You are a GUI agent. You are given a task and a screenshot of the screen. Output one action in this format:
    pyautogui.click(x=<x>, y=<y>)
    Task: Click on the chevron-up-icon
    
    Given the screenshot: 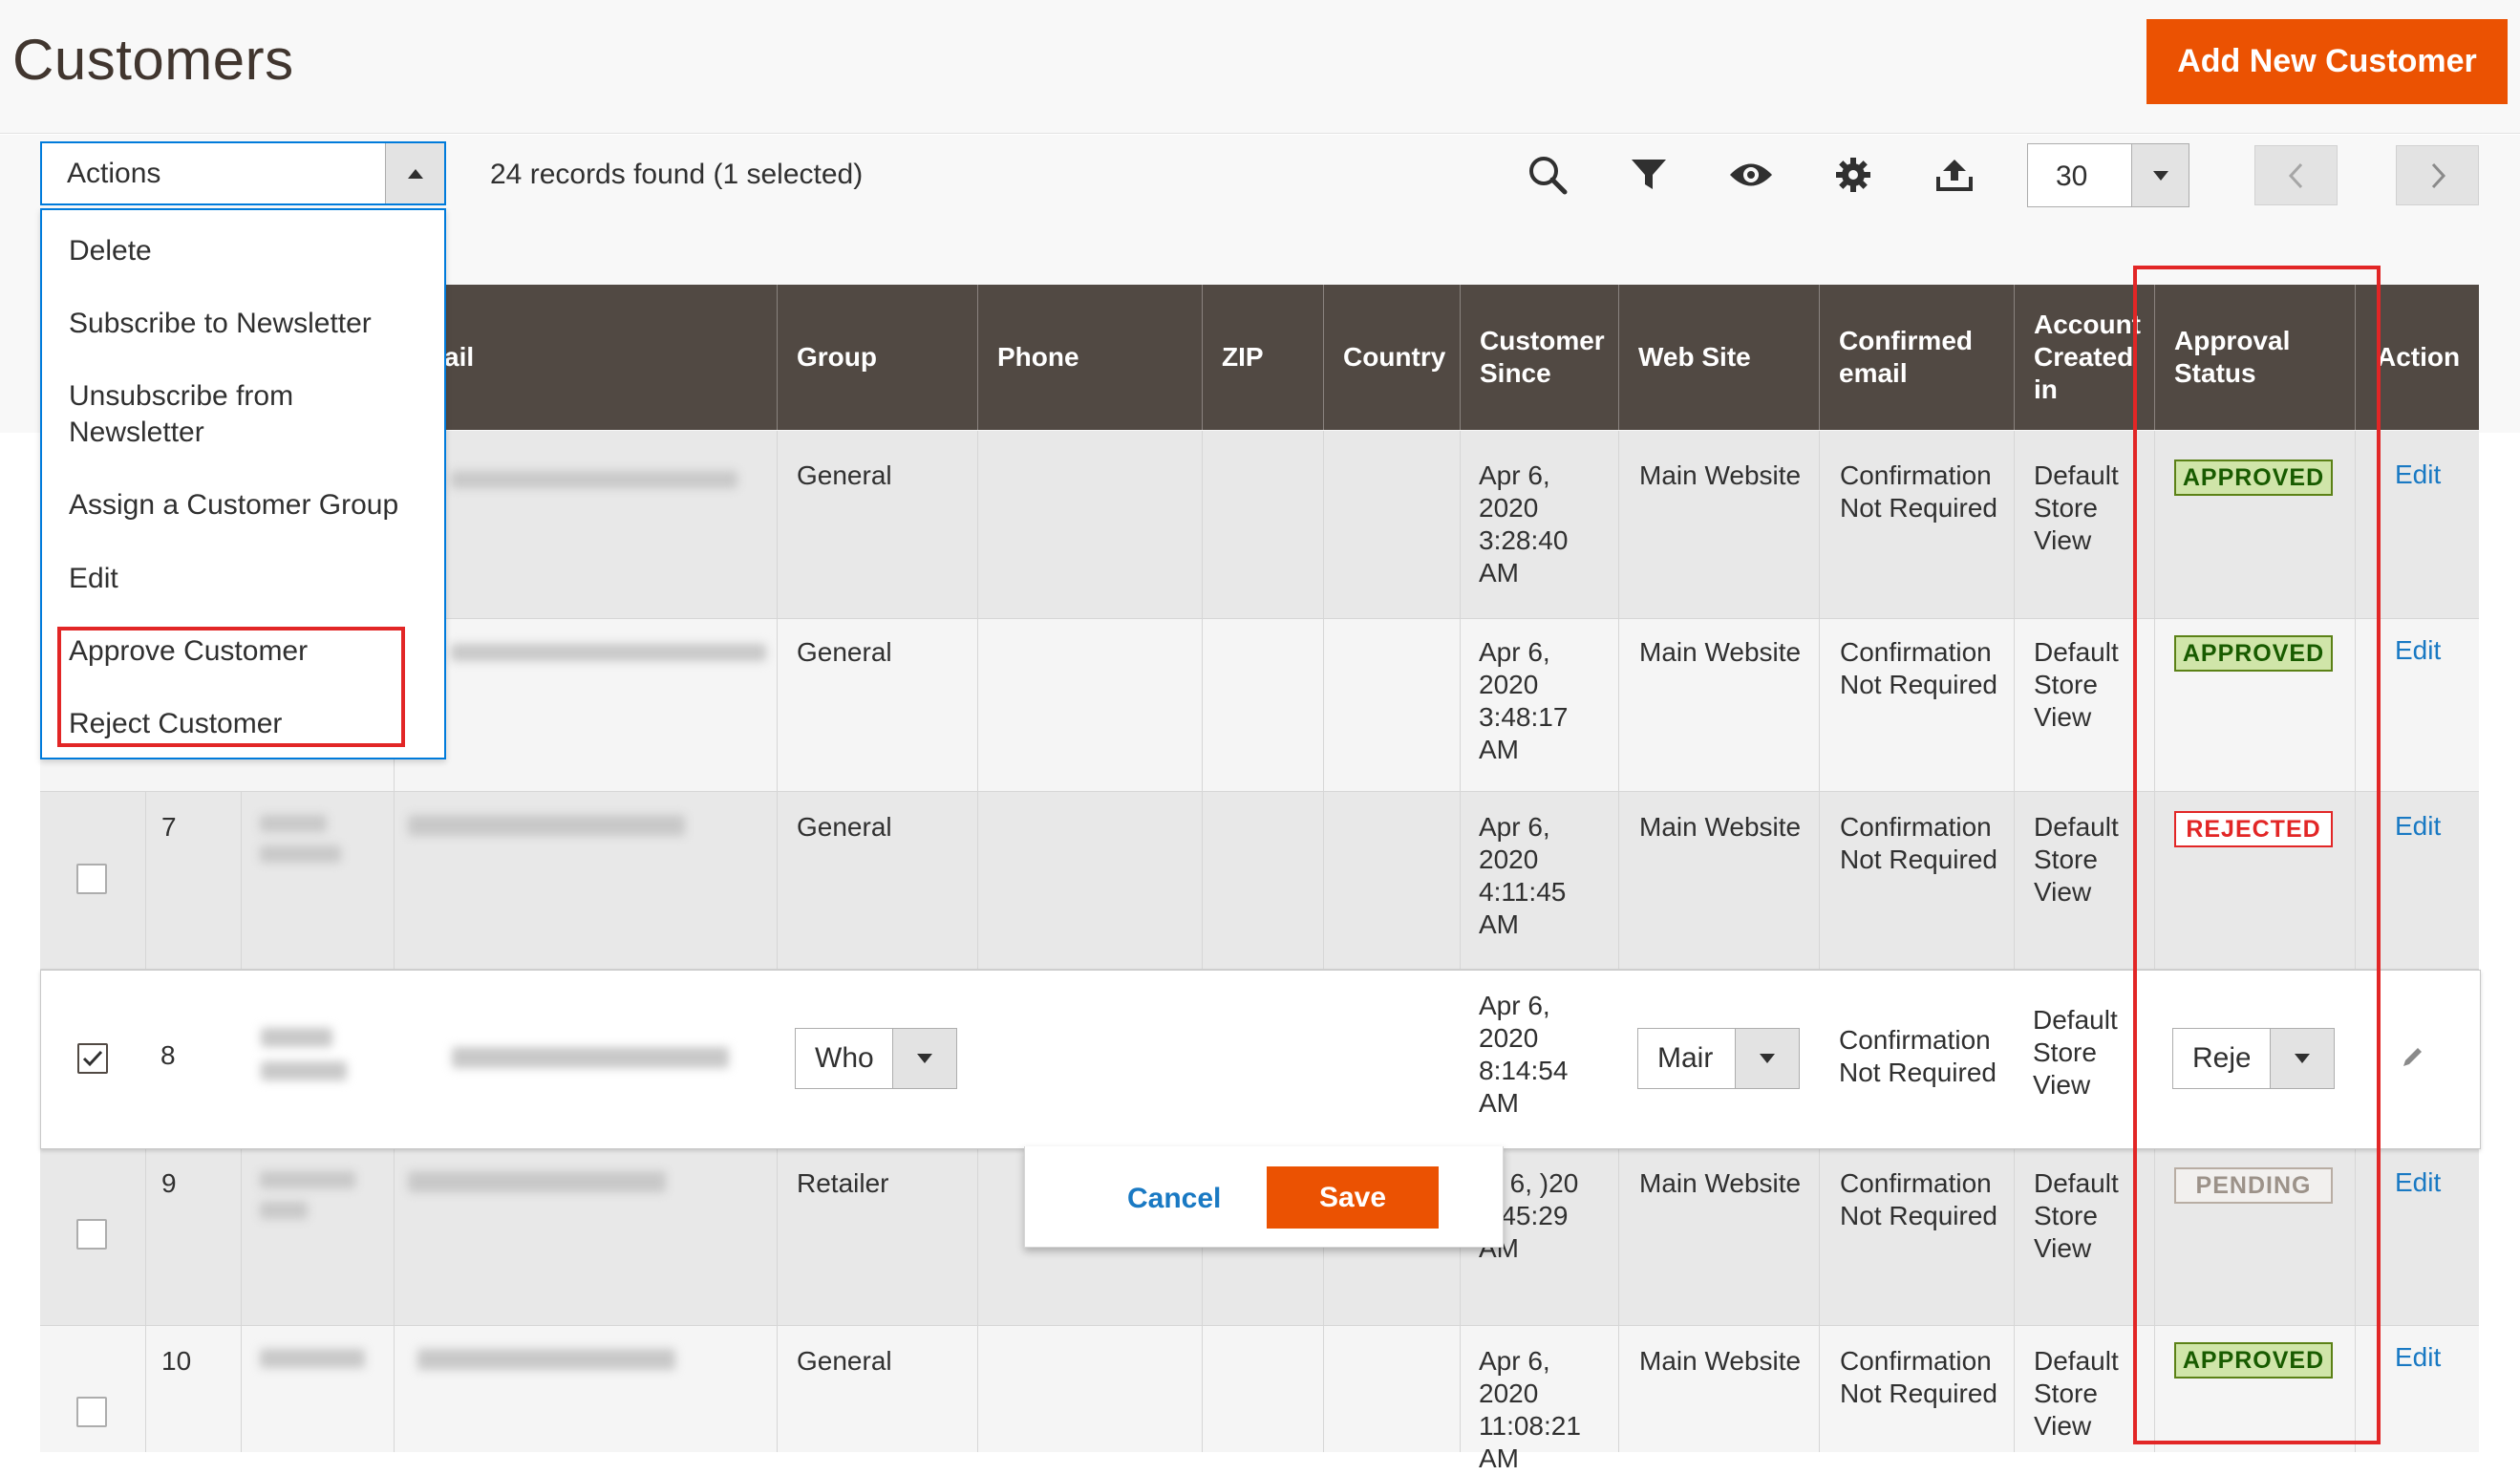 What is the action you would take?
    pyautogui.click(x=415, y=173)
    